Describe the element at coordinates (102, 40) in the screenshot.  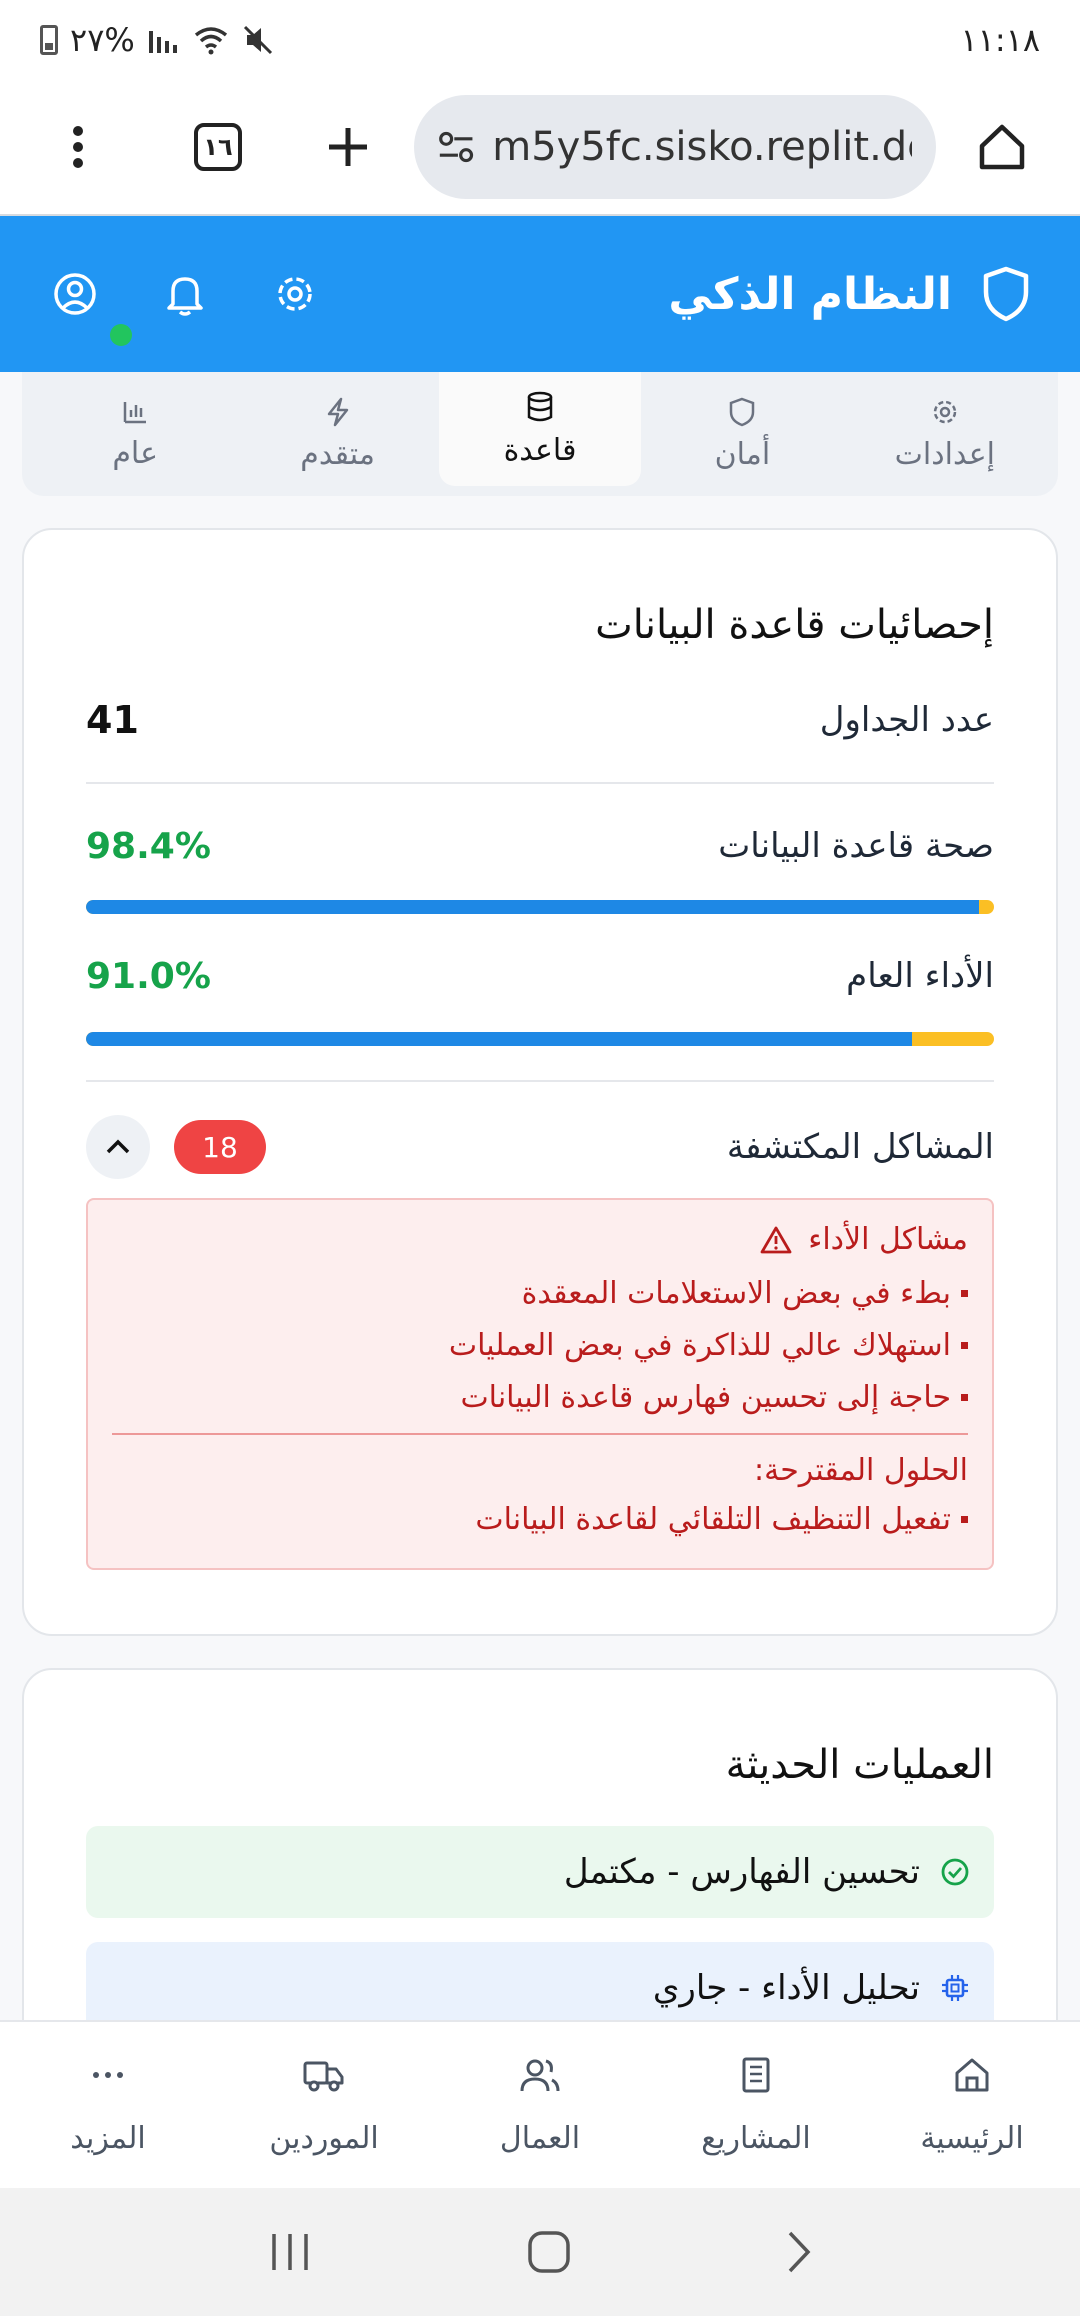
I see `battery-level: ٢٧%` at that location.